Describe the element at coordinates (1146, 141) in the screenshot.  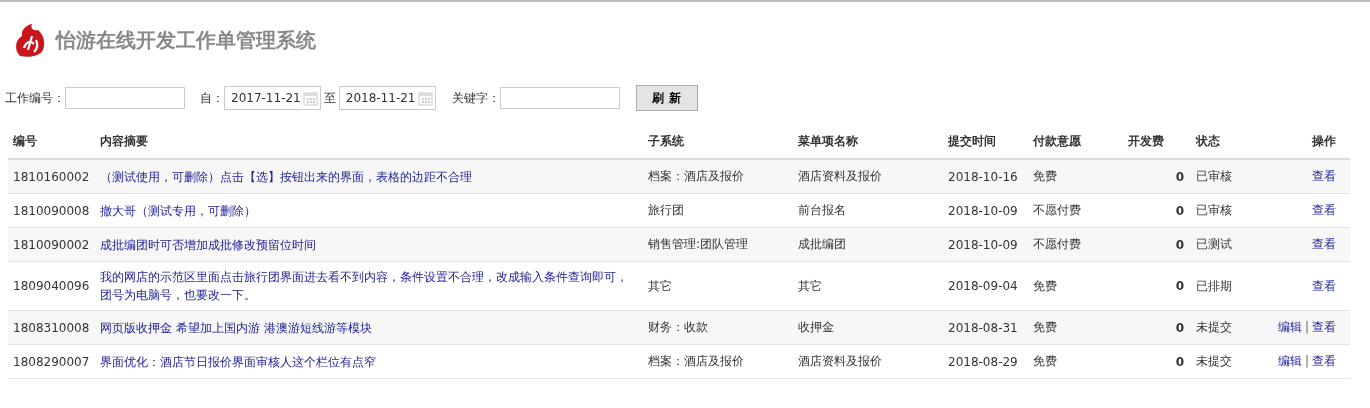
I see `column-header: 开发费` at that location.